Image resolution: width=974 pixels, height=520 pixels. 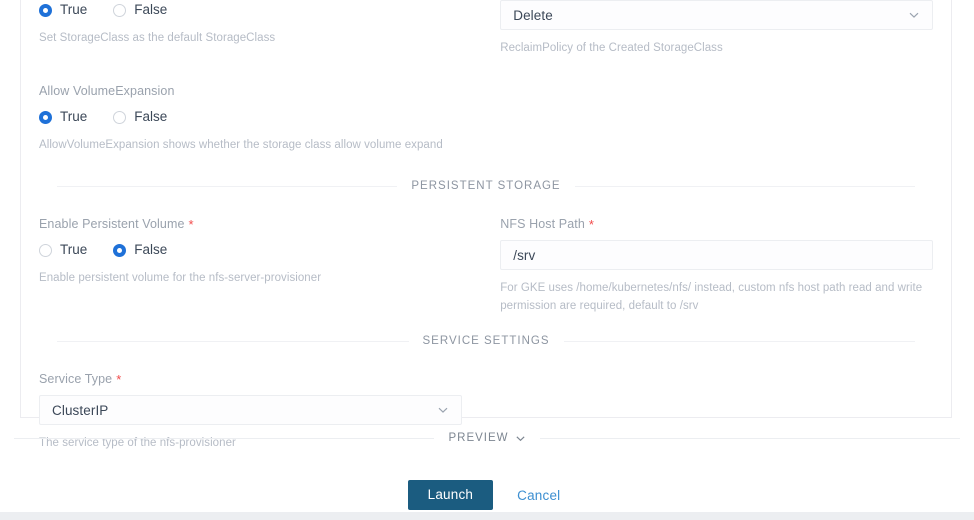 What do you see at coordinates (250, 379) in the screenshot?
I see `service-type-label: Service Type *` at bounding box center [250, 379].